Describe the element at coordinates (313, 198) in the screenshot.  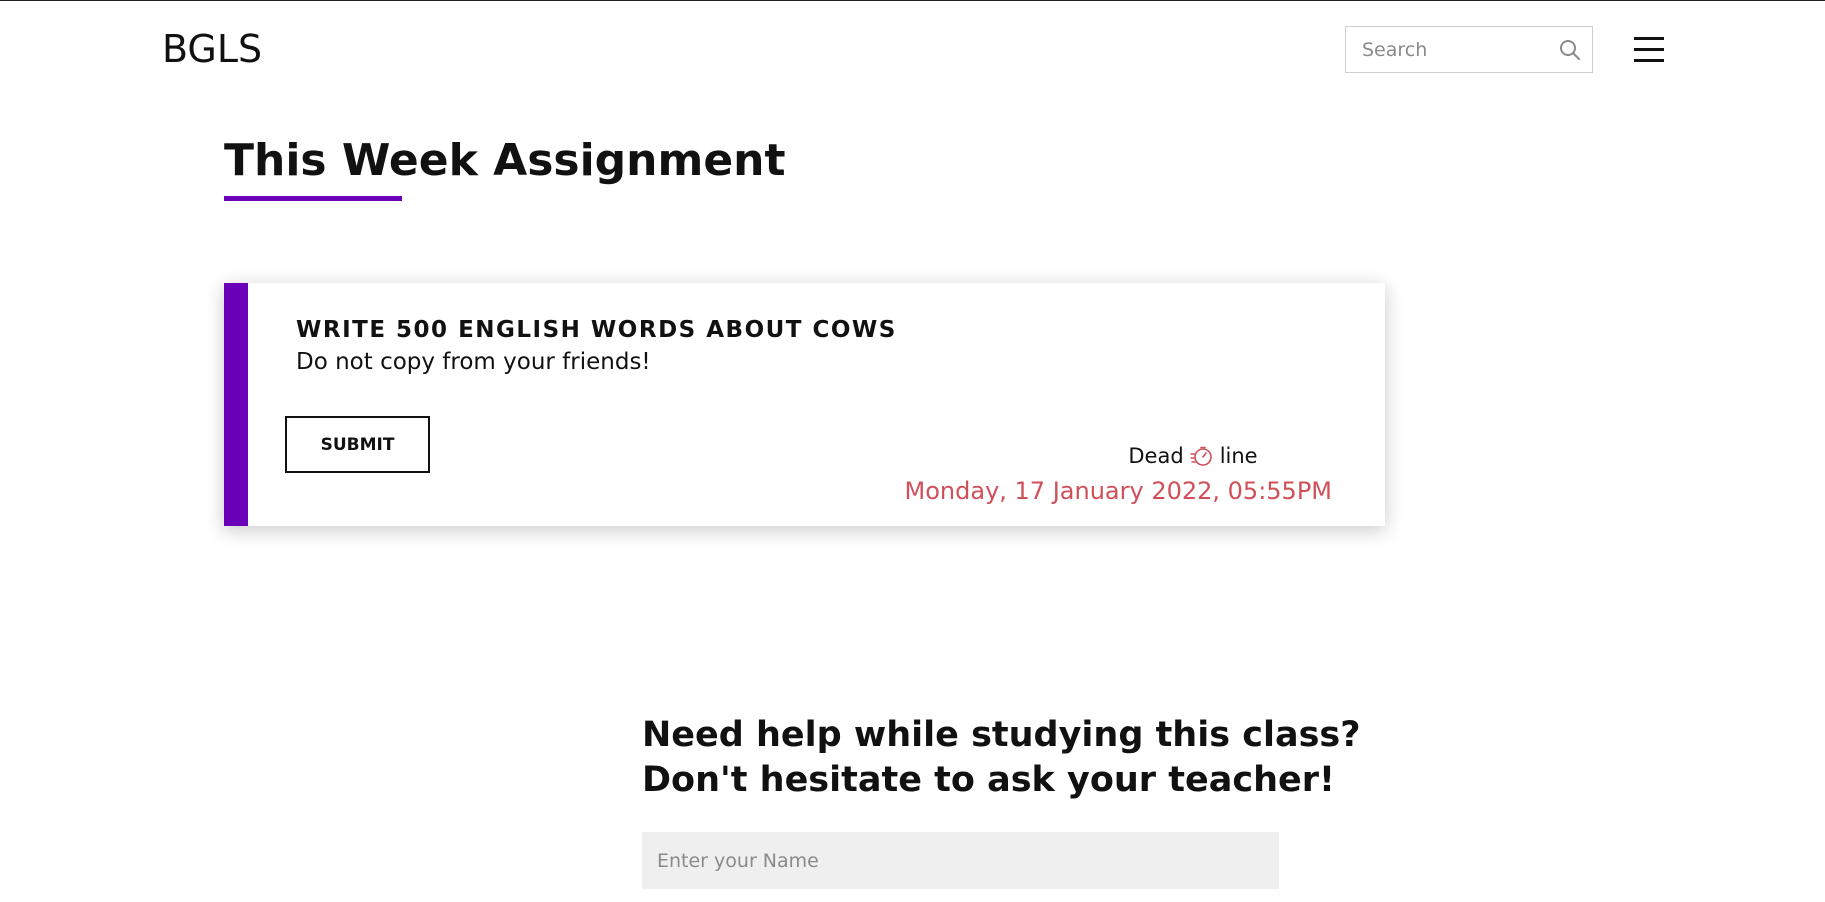
I see `title-underline` at that location.